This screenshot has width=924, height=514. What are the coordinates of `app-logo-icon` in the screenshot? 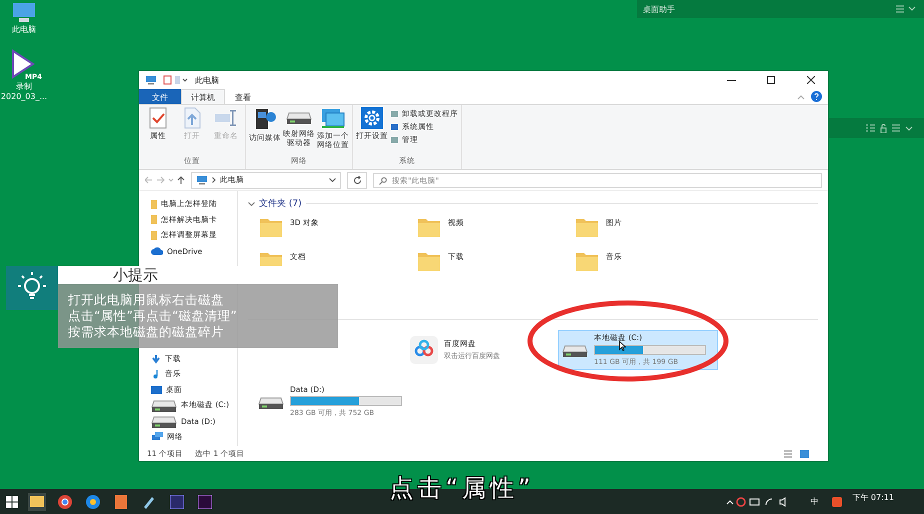 It's located at (424, 350).